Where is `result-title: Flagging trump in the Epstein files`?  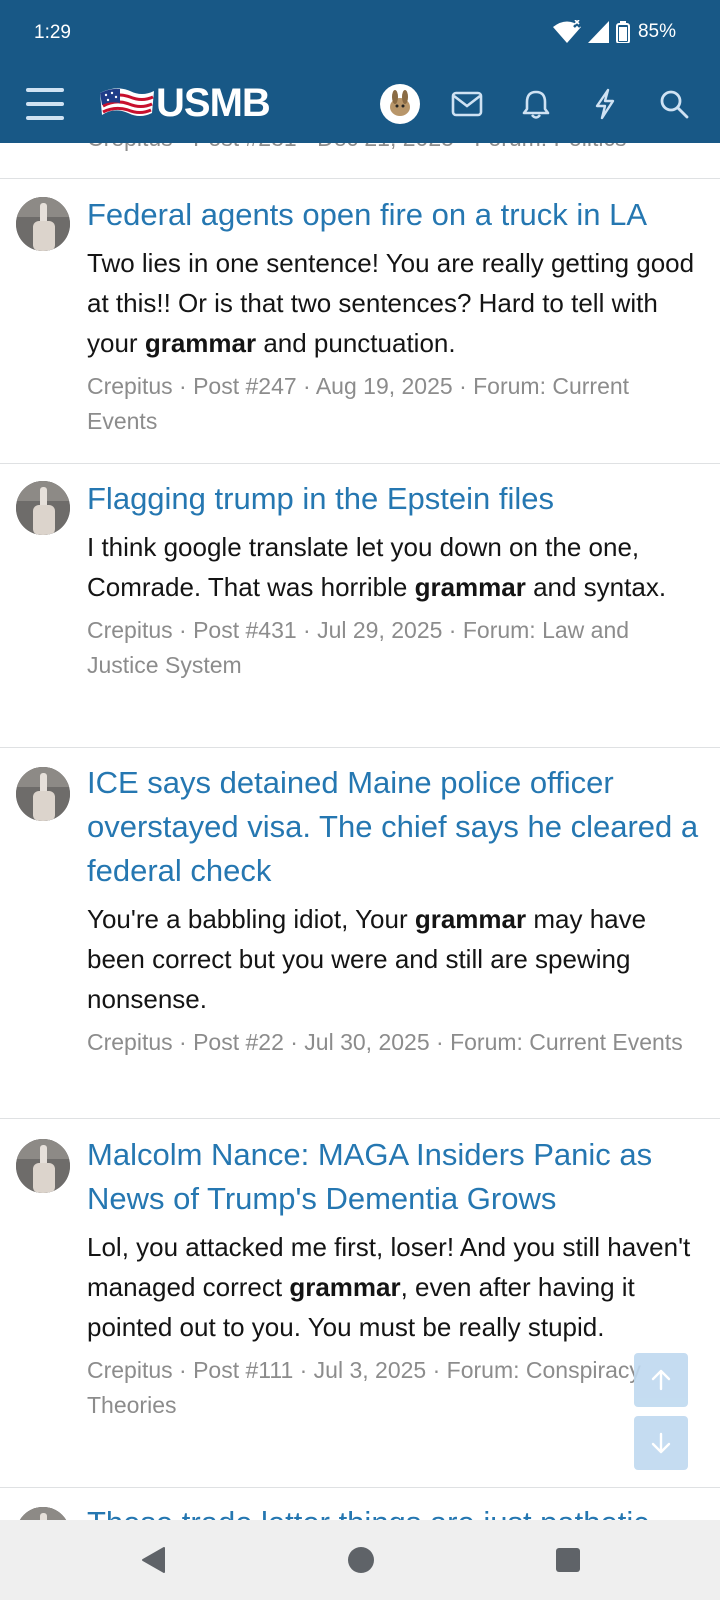
result-title: Flagging trump in the Epstein files is located at coordinates (395, 499).